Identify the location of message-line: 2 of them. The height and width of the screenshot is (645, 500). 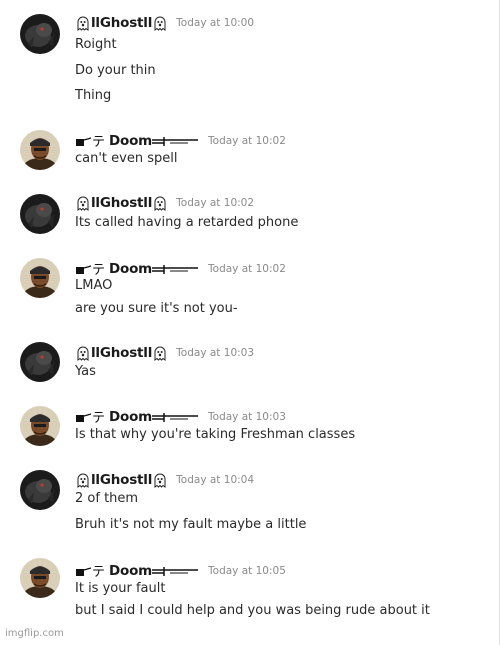
(107, 498).